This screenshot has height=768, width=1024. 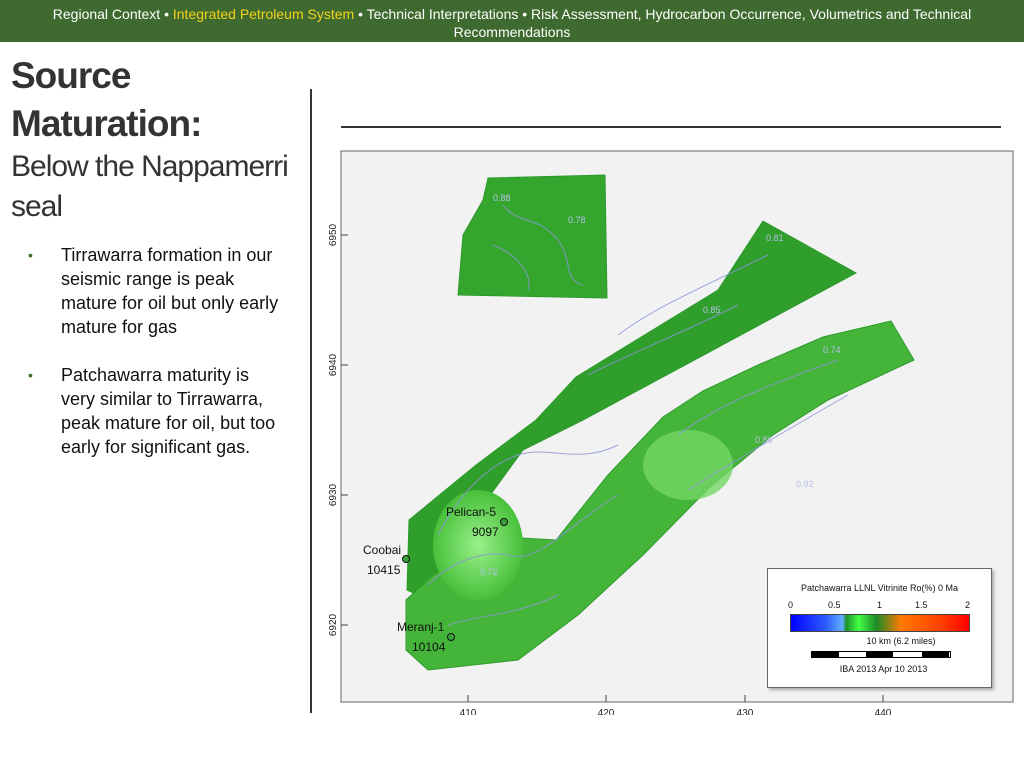 What do you see at coordinates (333, 364) in the screenshot?
I see `y-tick-label: 6940` at bounding box center [333, 364].